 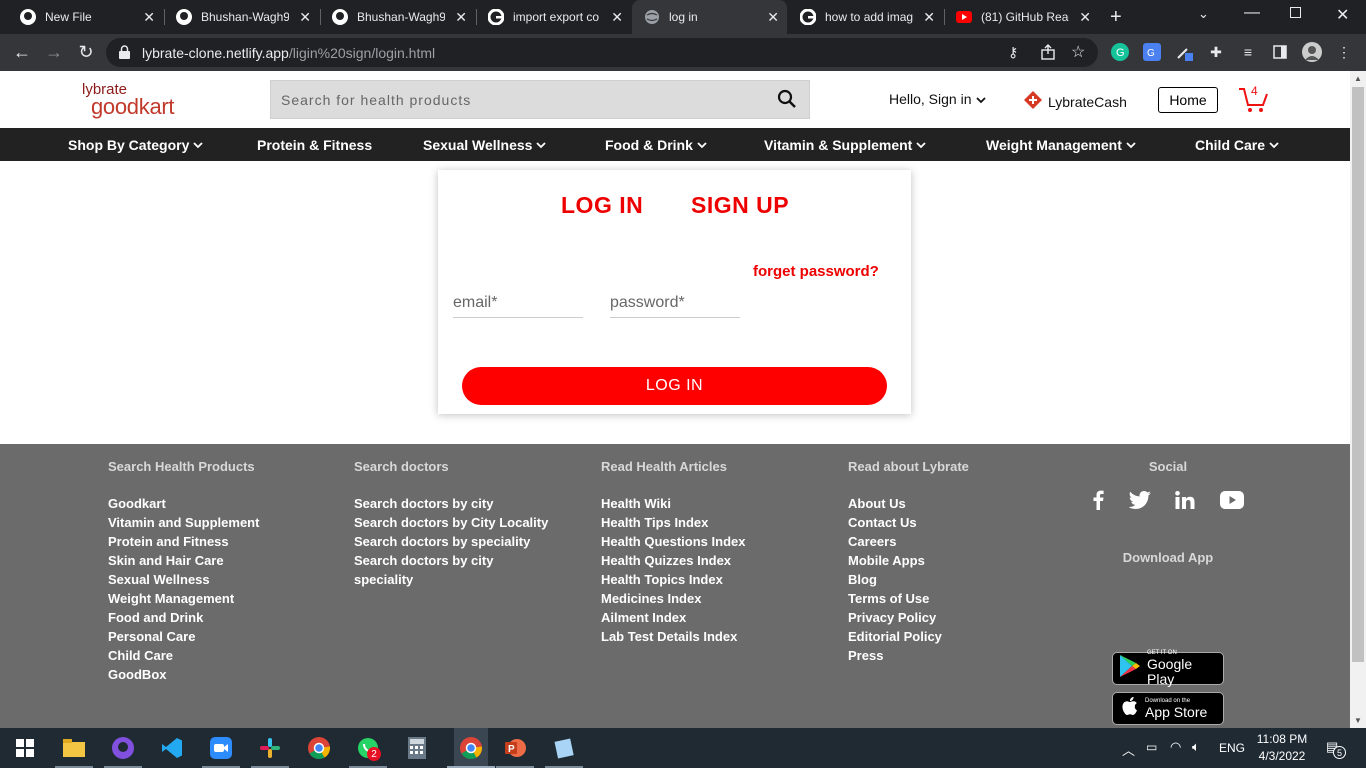 I want to click on footer-link: Search doctors by City Locality, so click(x=451, y=522).